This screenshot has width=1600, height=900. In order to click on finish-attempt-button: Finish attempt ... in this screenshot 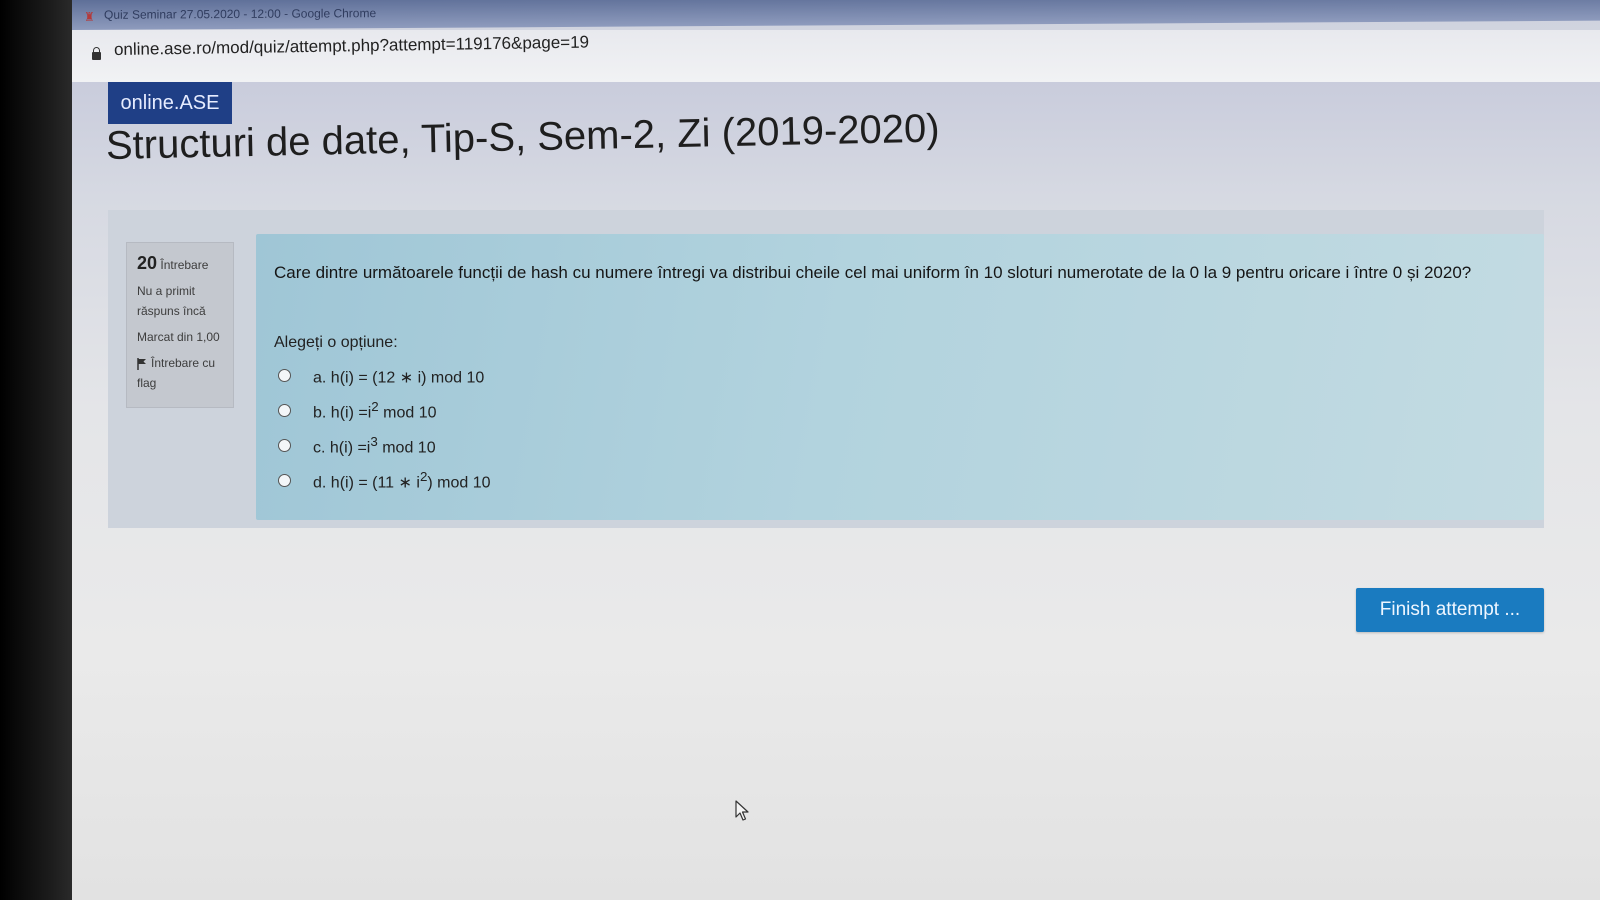, I will do `click(1450, 610)`.